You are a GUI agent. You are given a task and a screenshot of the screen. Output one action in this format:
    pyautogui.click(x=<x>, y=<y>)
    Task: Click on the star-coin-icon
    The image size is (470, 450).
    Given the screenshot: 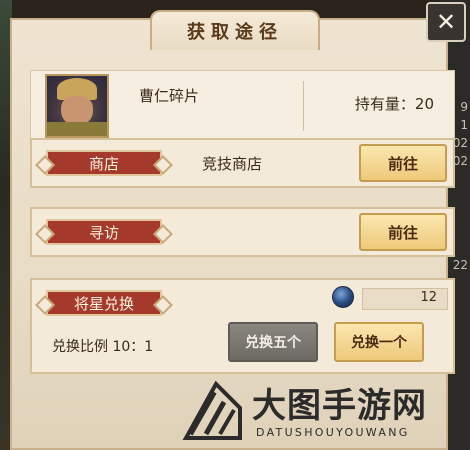 What is the action you would take?
    pyautogui.click(x=343, y=297)
    